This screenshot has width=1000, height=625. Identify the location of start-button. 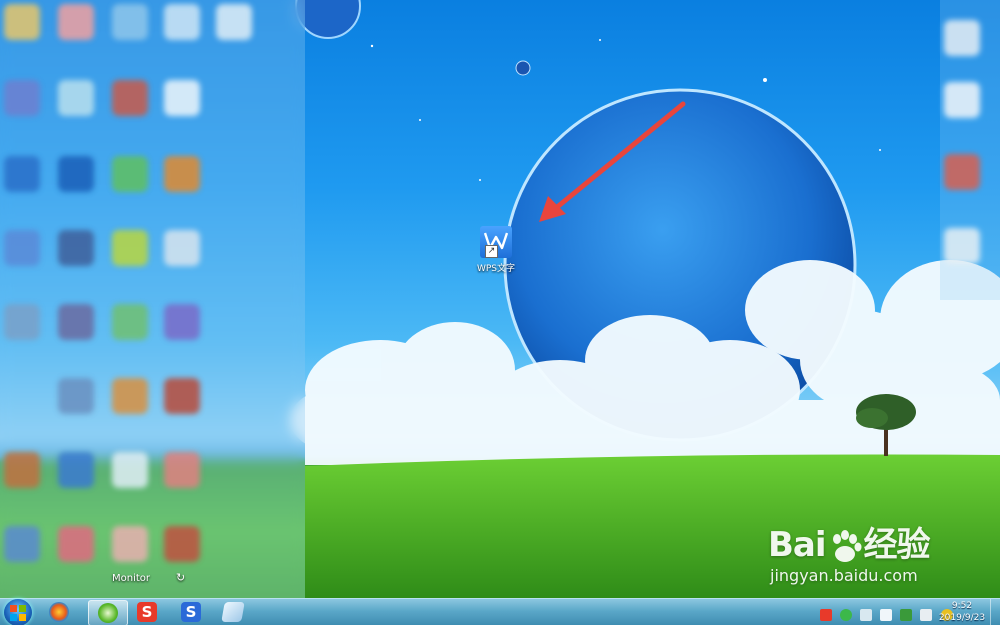
(18, 612).